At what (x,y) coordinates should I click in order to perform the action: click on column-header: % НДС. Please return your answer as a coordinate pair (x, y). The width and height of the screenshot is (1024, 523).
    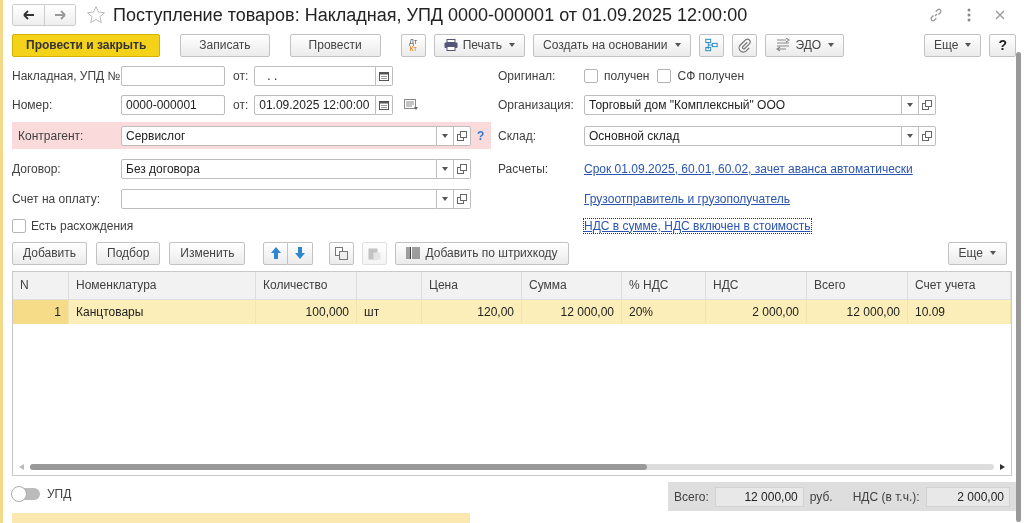
    Looking at the image, I should click on (664, 285).